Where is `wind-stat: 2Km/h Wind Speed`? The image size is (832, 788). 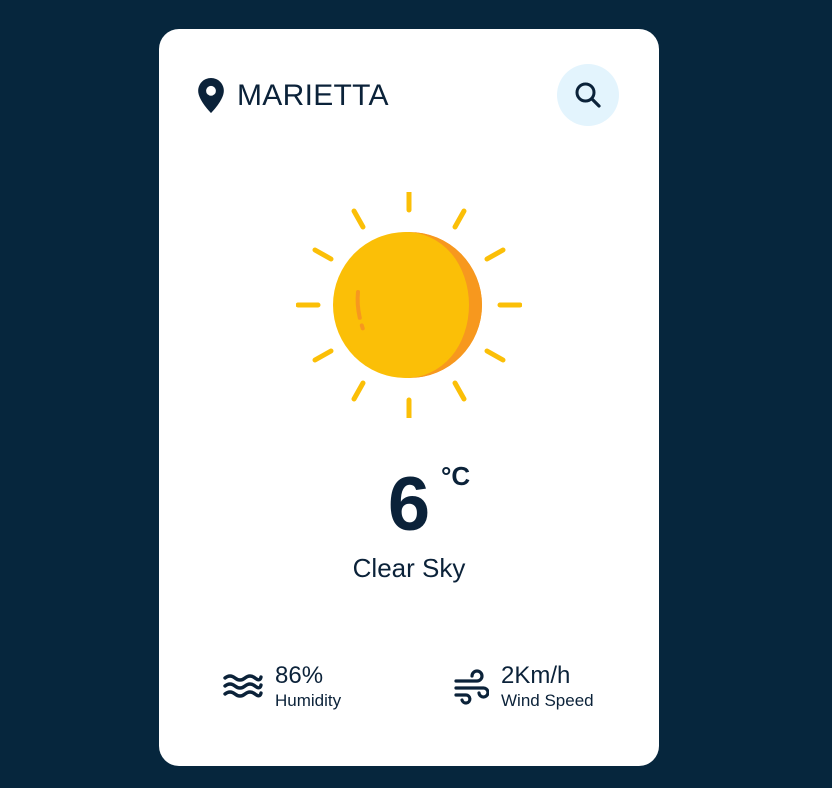
wind-stat: 2Km/h Wind Speed is located at coordinates (523, 687).